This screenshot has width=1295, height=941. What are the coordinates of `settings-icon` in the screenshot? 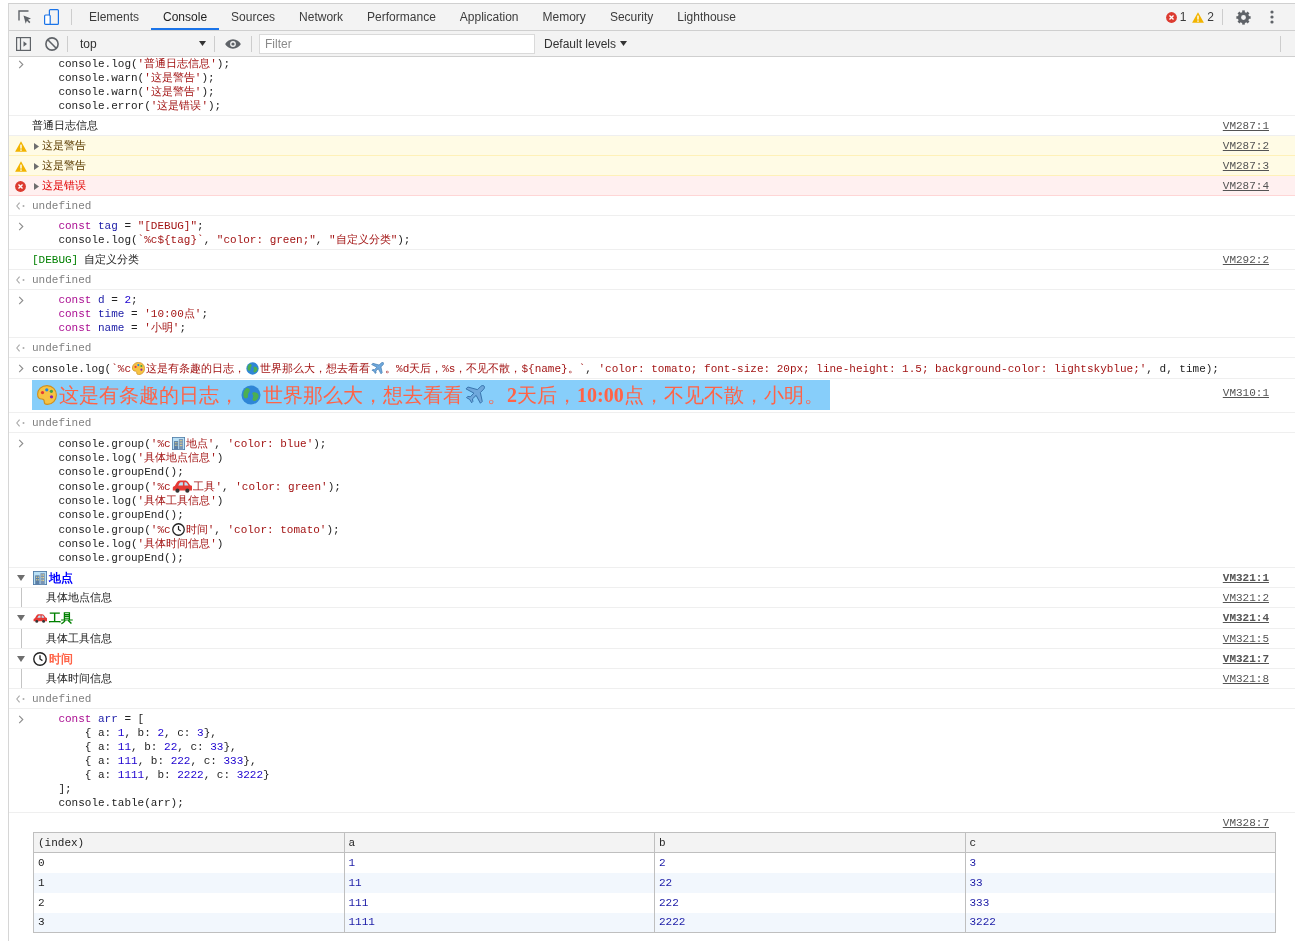 It's located at (1243, 17).